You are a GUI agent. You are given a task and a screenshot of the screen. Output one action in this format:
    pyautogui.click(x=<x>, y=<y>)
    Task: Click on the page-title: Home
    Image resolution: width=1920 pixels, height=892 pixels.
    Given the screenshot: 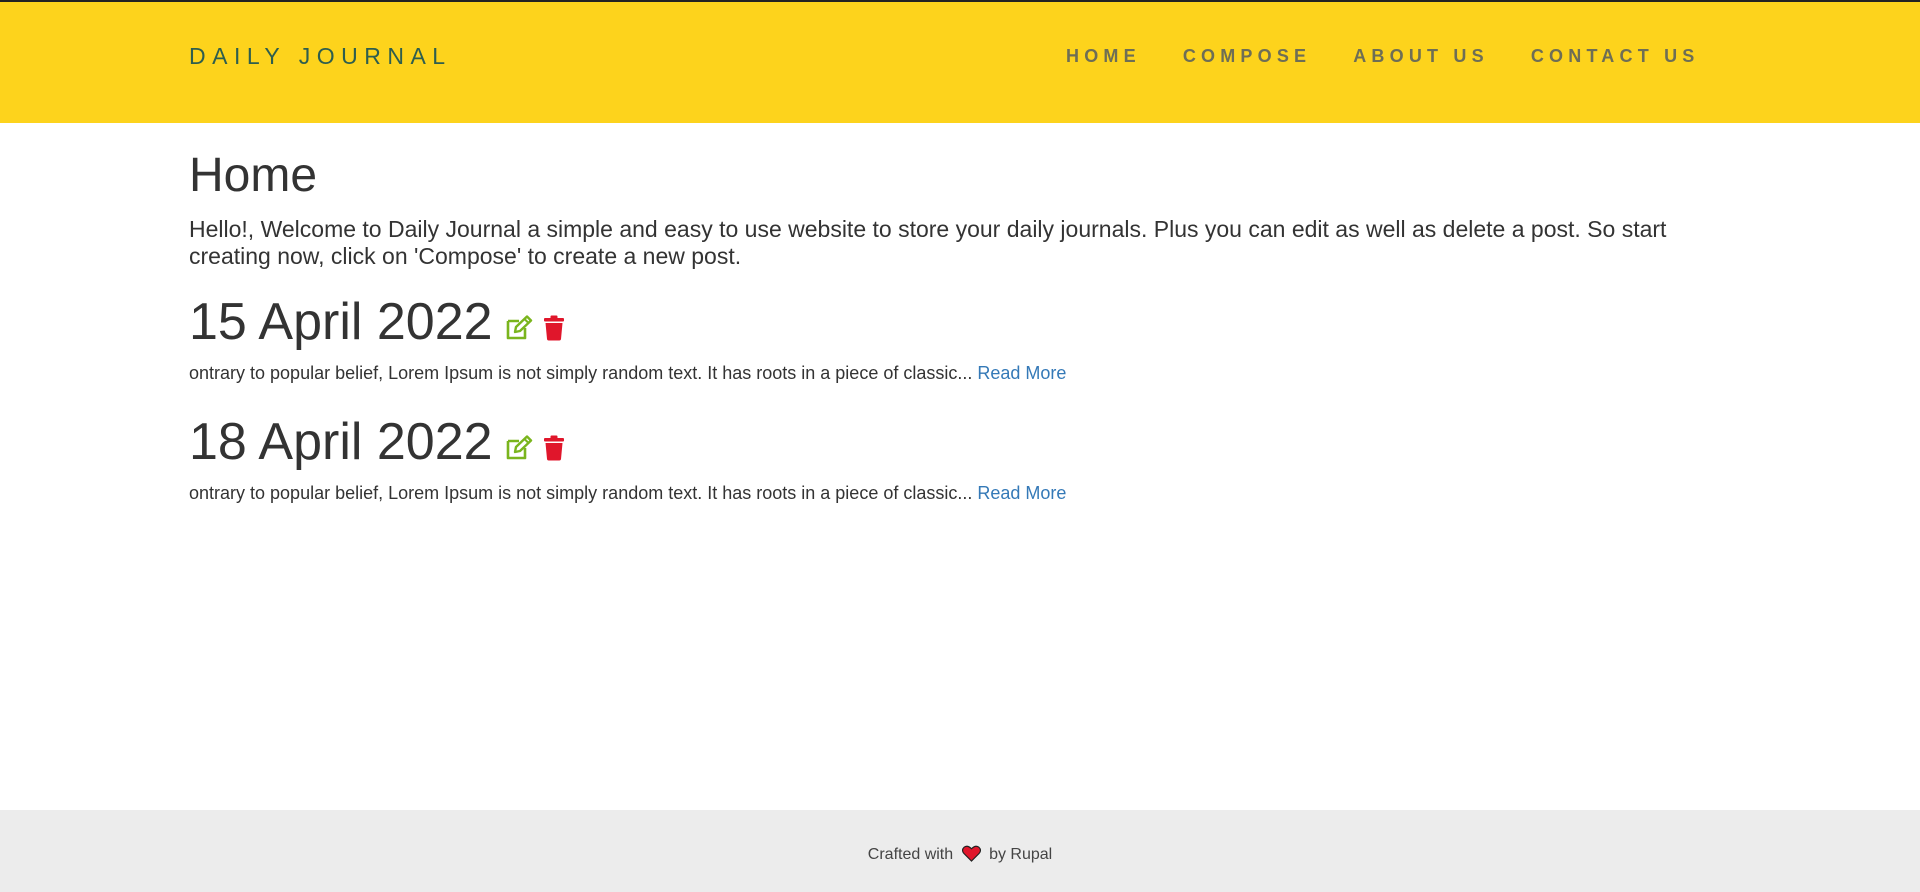 What is the action you would take?
    pyautogui.click(x=253, y=175)
    